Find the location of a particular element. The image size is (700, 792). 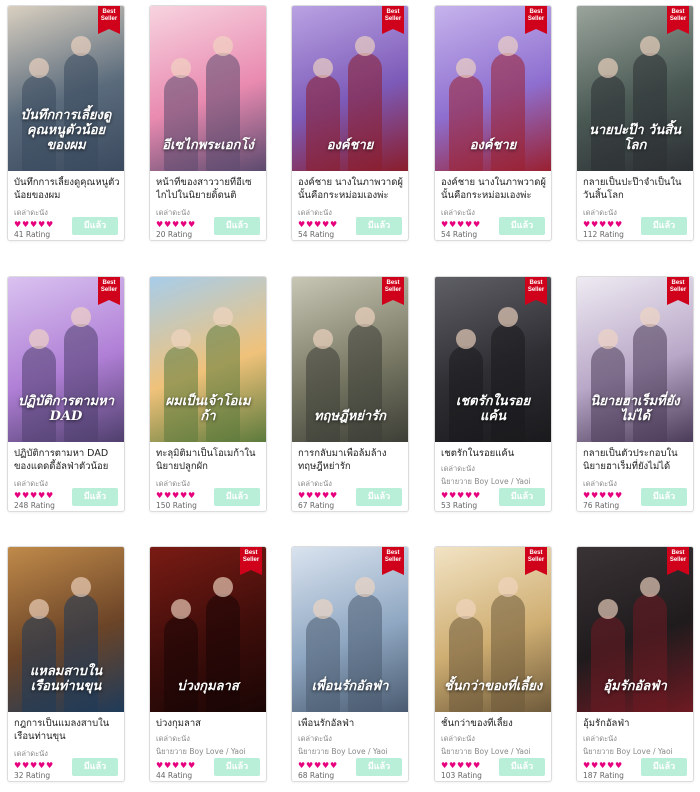

book-title: กฎการเป็นแมลงสาบในเรือนท่านขุน is located at coordinates (67, 731).